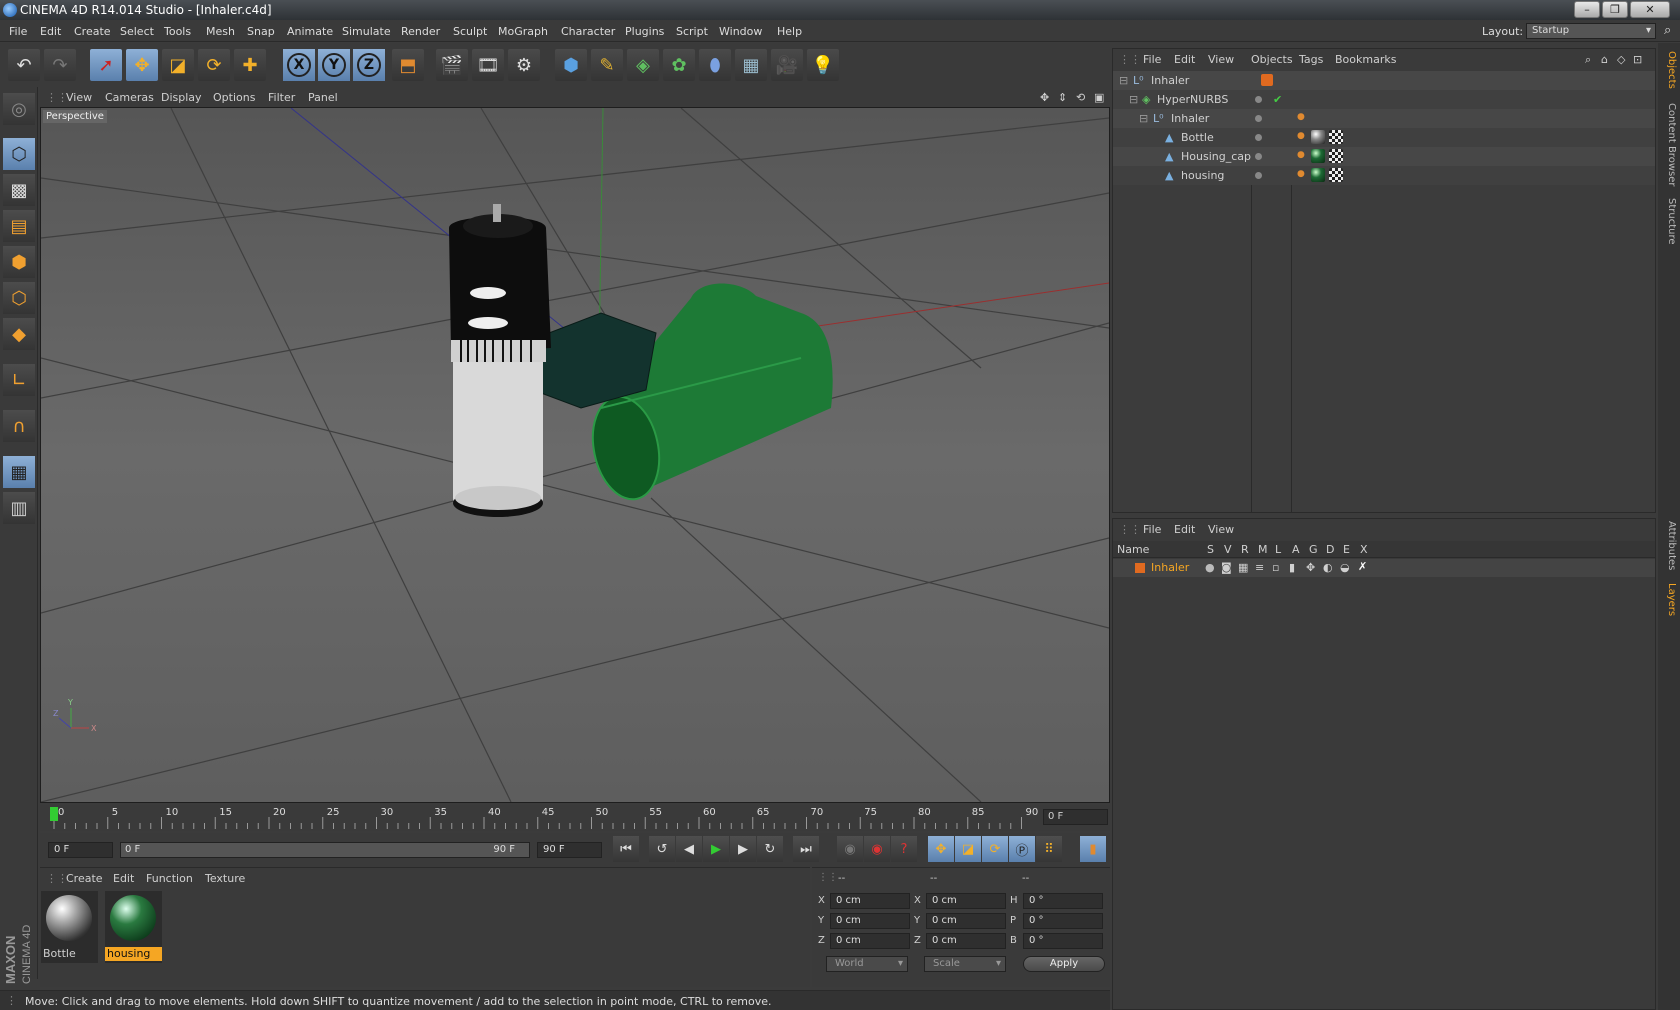 The image size is (1680, 1010). Describe the element at coordinates (1667, 30) in the screenshot. I see `search-icon: ⌕` at that location.